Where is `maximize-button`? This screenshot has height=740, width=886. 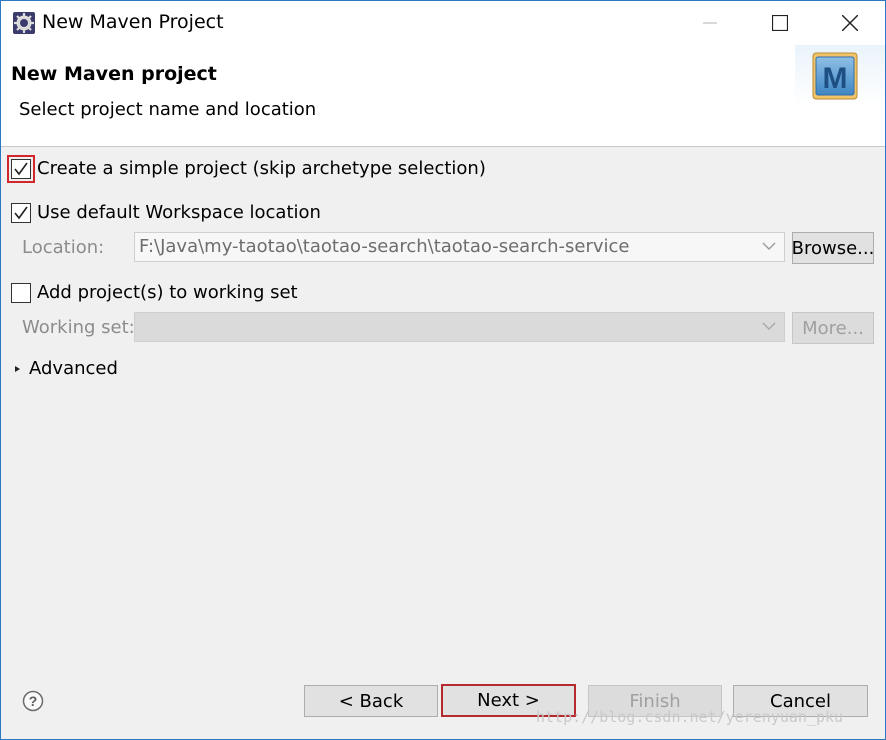
maximize-button is located at coordinates (780, 23).